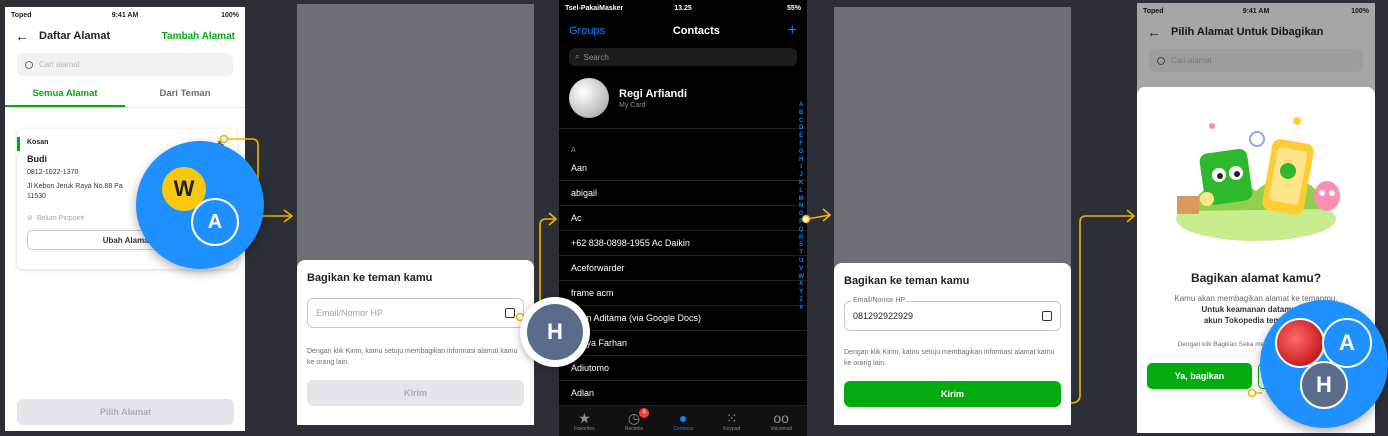  What do you see at coordinates (801, 153) in the screenshot?
I see `index-letter: G` at bounding box center [801, 153].